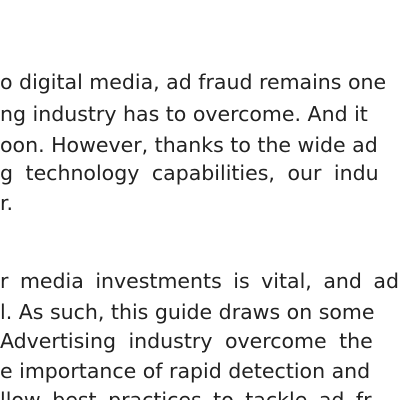 The image size is (400, 400). What do you see at coordinates (186, 394) in the screenshot?
I see `text-line: llow best practices to tackle ad fr` at bounding box center [186, 394].